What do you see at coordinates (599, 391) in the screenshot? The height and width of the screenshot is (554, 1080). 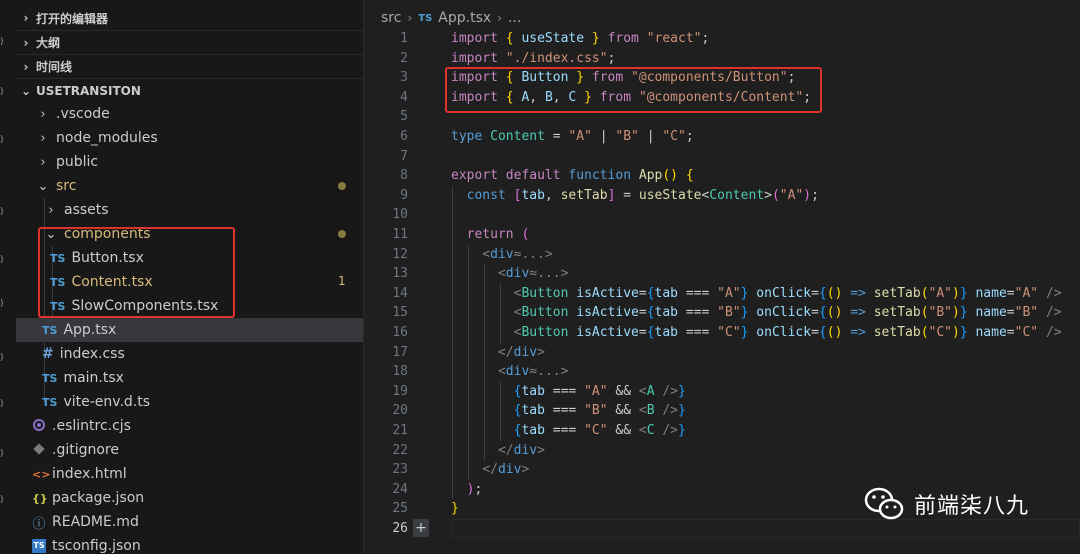 I see `code-line: {tab === "A" && <A />}` at bounding box center [599, 391].